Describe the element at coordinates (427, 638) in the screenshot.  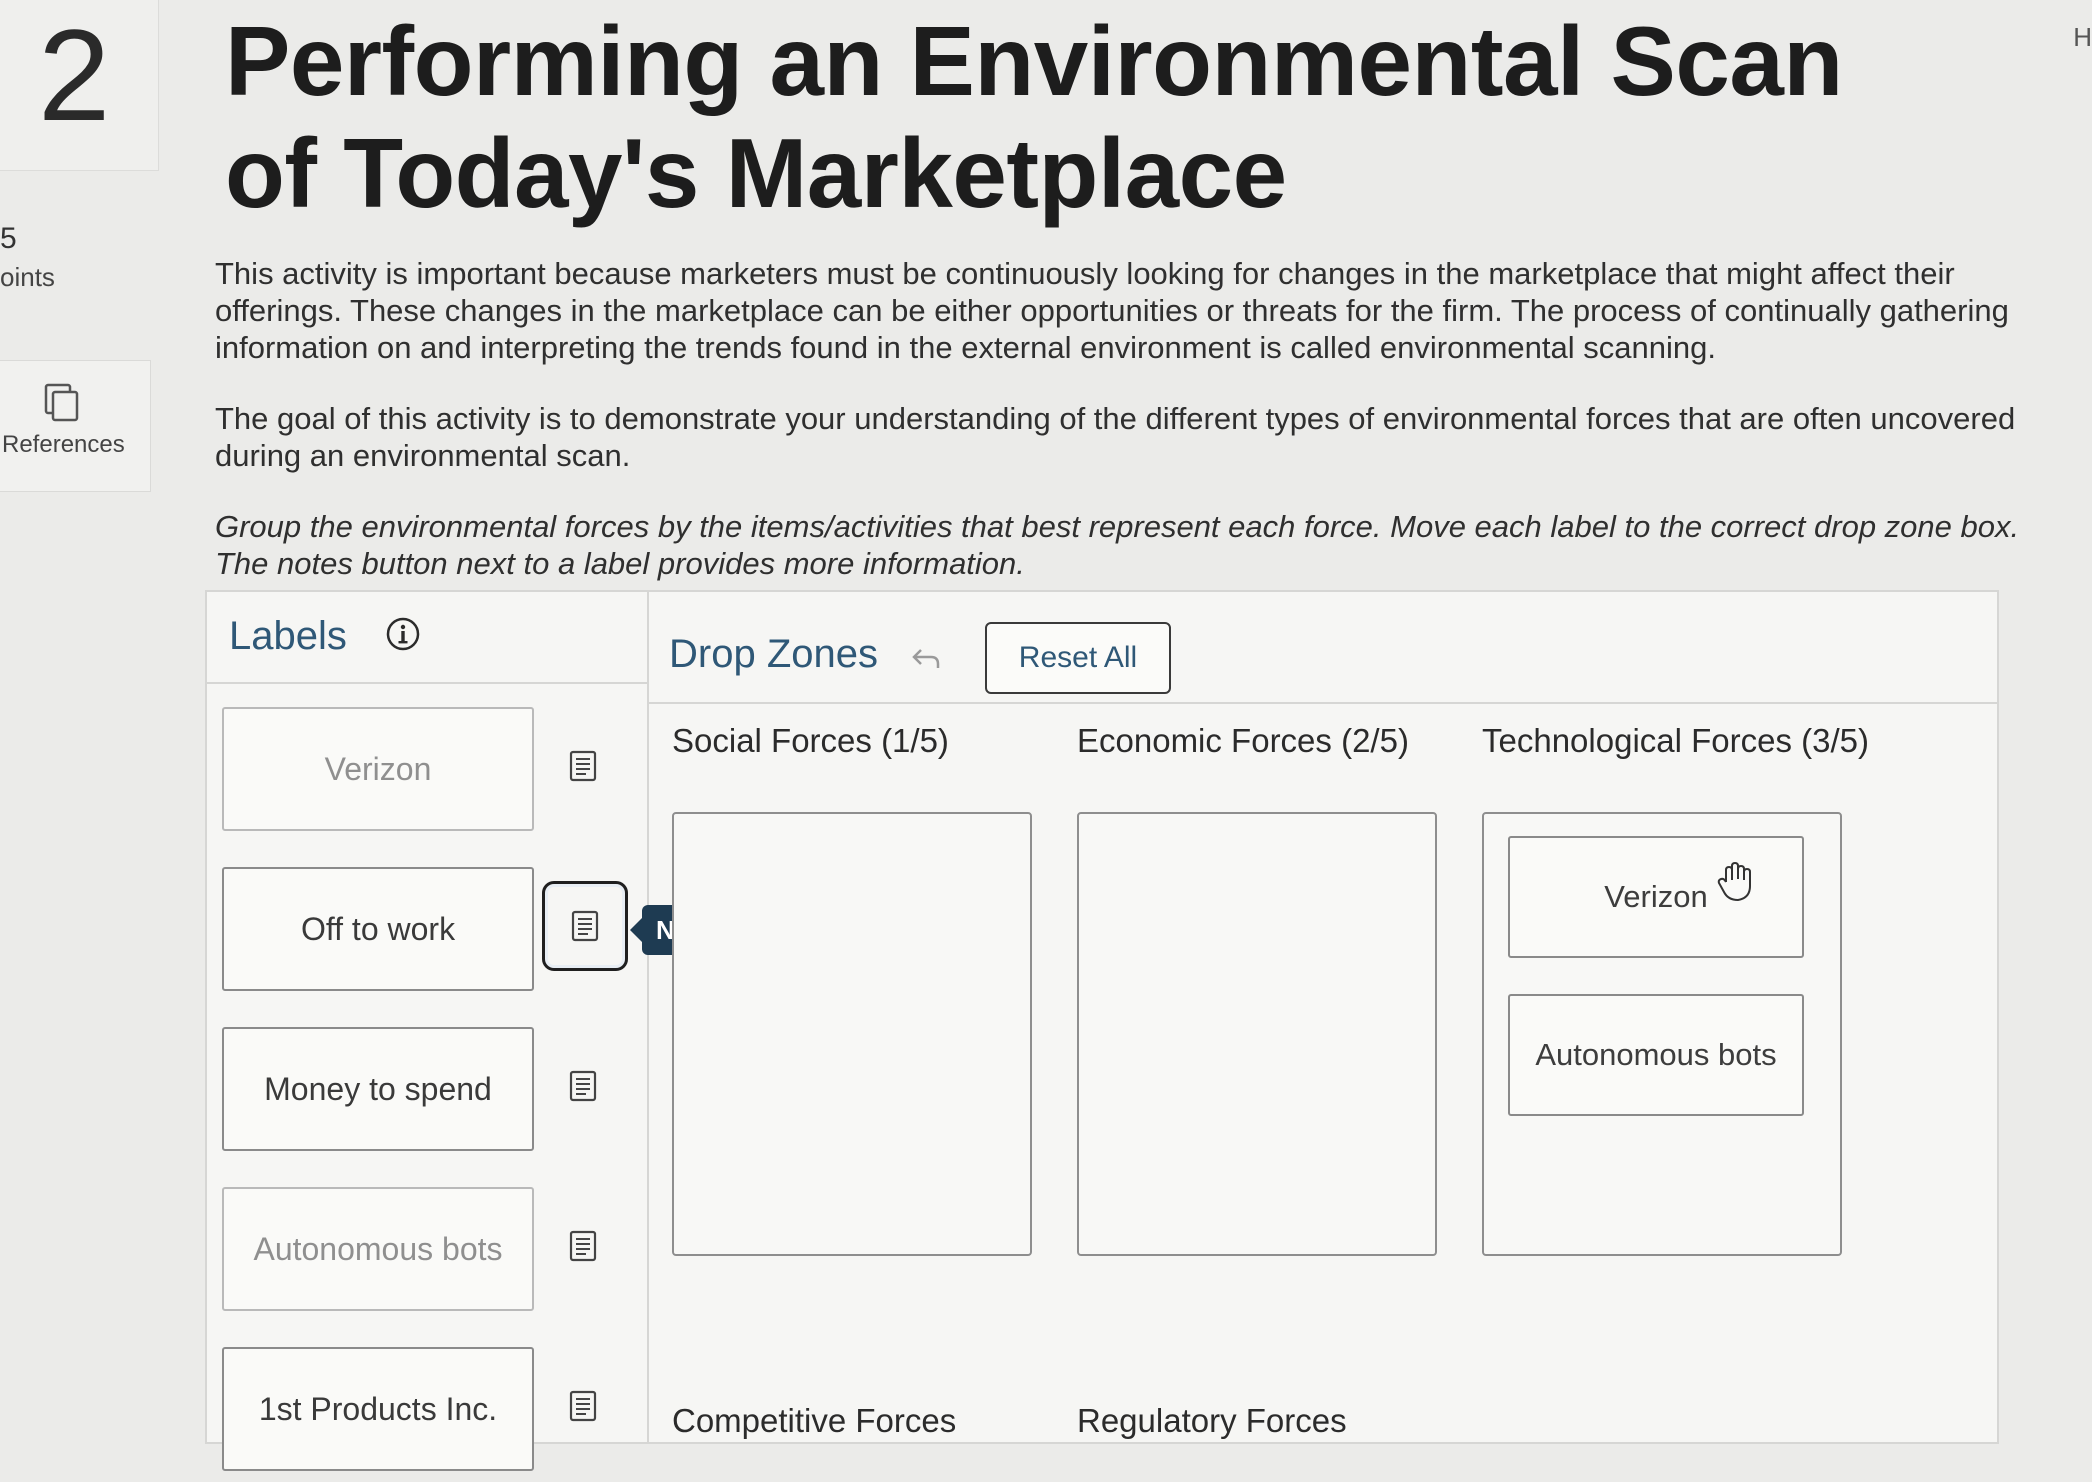
I see `labels-header: Labels` at that location.